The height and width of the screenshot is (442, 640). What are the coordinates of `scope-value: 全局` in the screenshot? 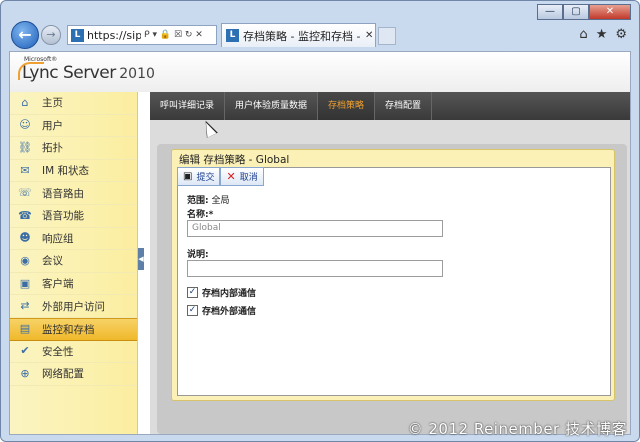 It's located at (220, 201).